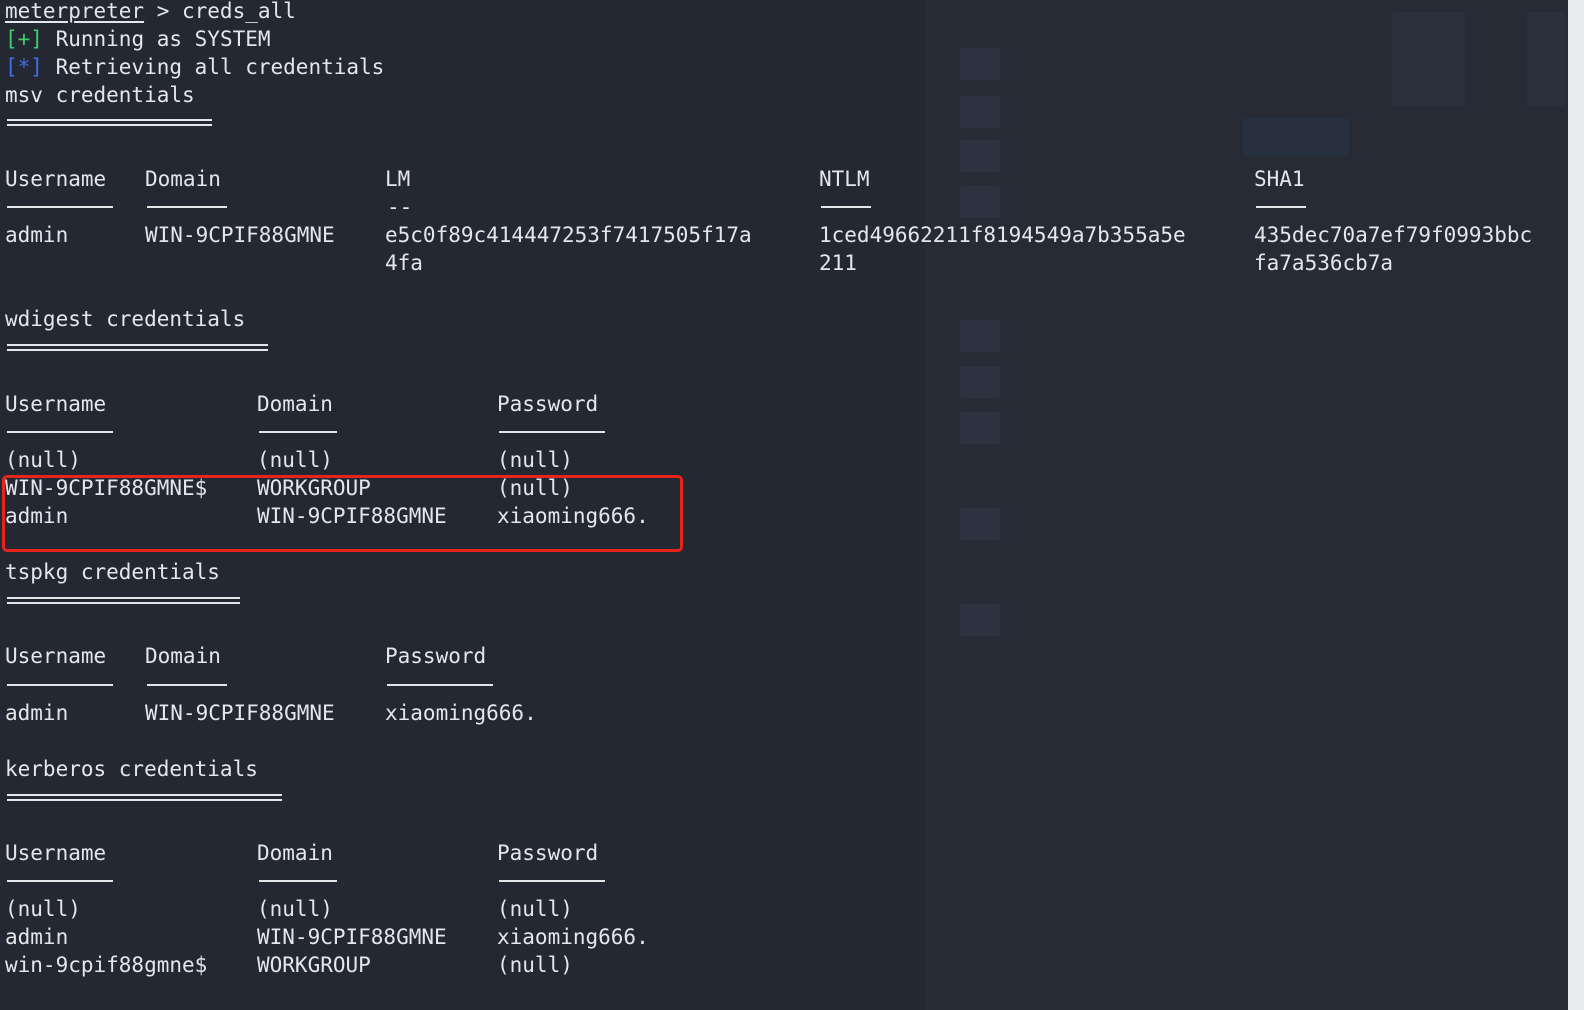  Describe the element at coordinates (980, 112) in the screenshot. I see `ghost-home-icon` at that location.